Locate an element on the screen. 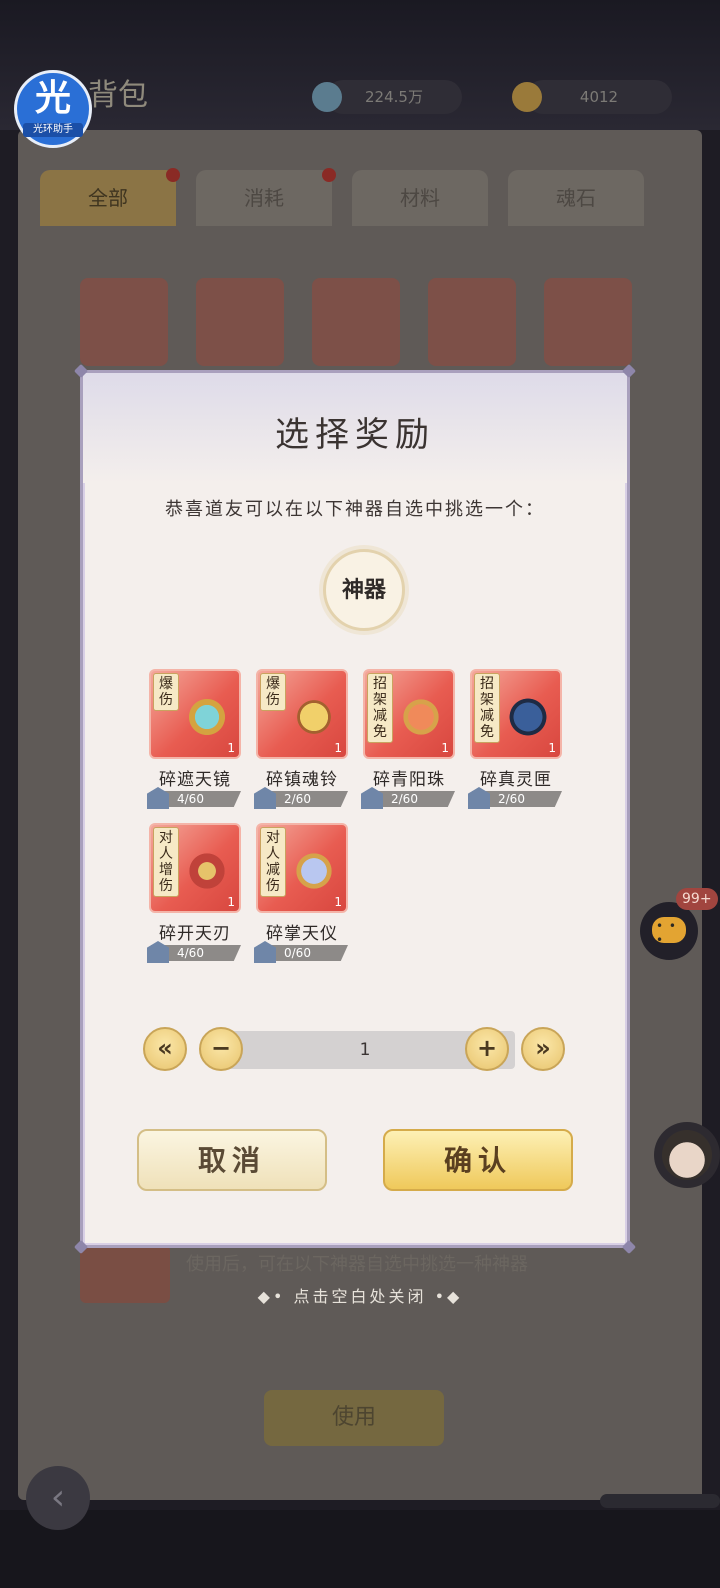 The height and width of the screenshot is (1588, 720). close-hint: ◆• 点击空白处关闭 •◆ is located at coordinates (360, 1295).